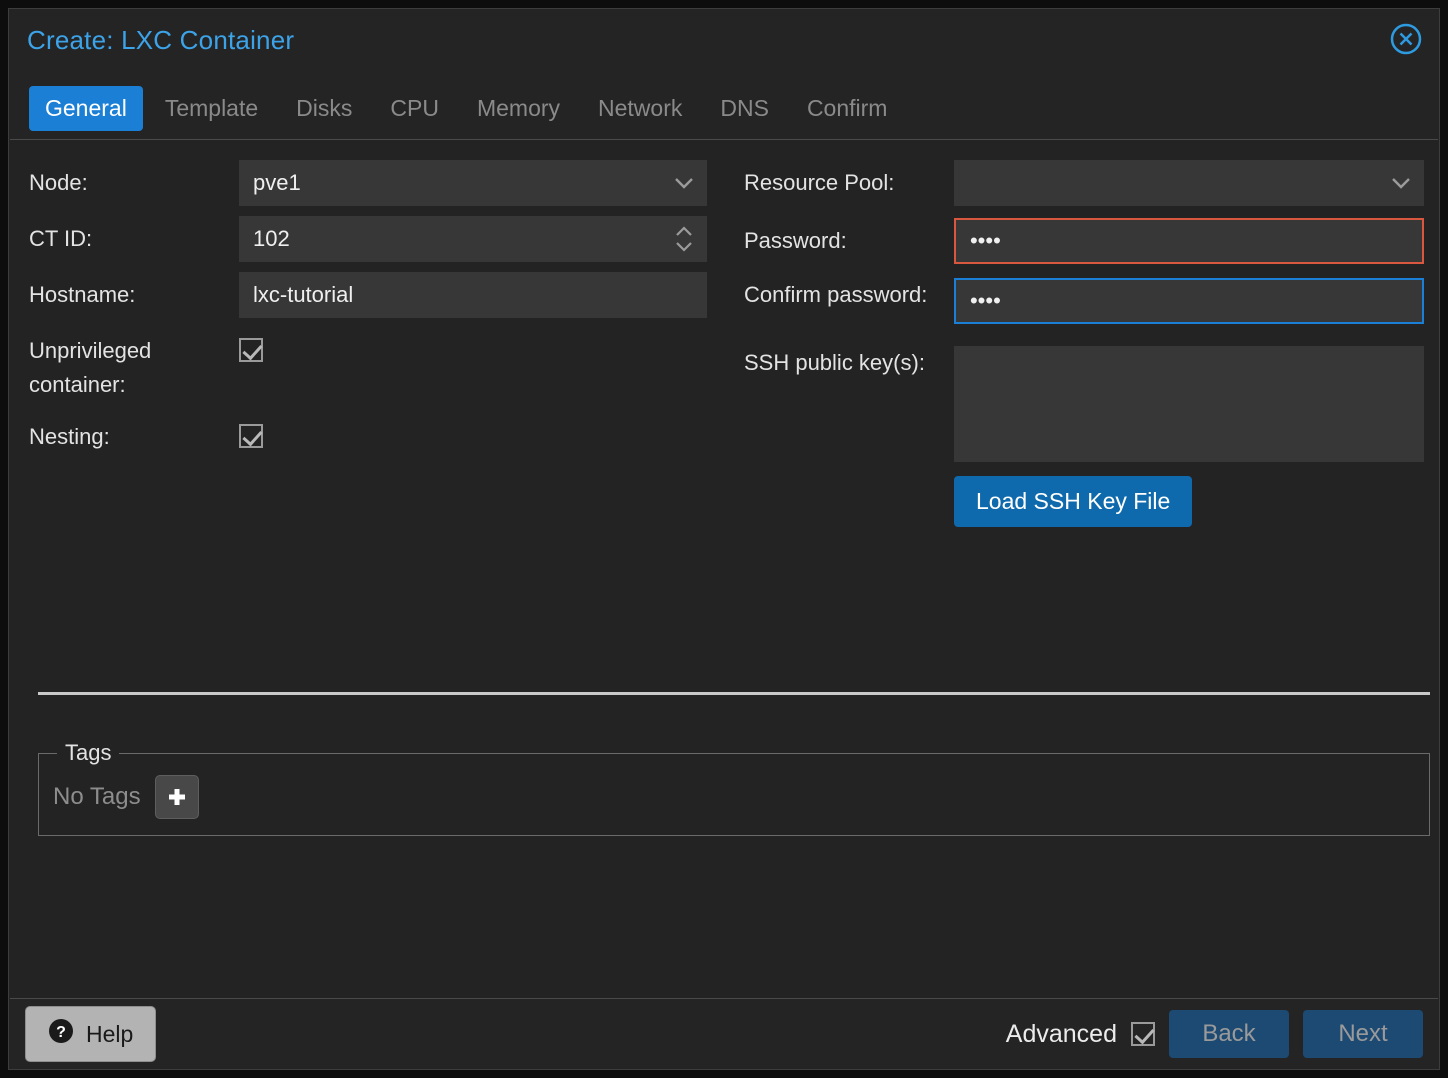 Image resolution: width=1448 pixels, height=1078 pixels. I want to click on tags-content: No Tags, so click(734, 797).